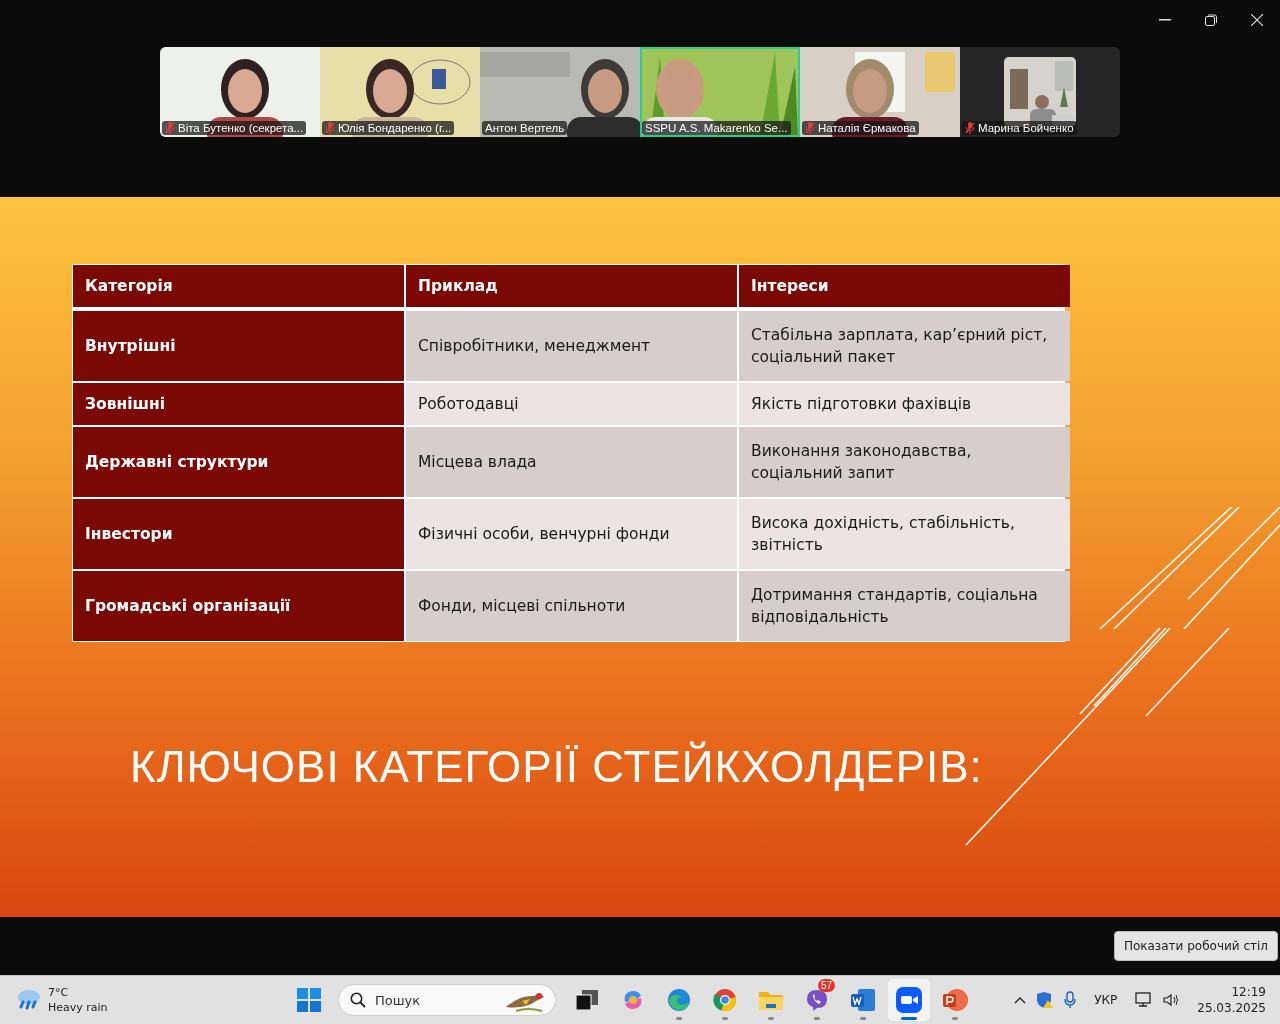  What do you see at coordinates (904, 462) in the screenshot?
I see `table-cell: Виконання законодавства, соціальний запит` at bounding box center [904, 462].